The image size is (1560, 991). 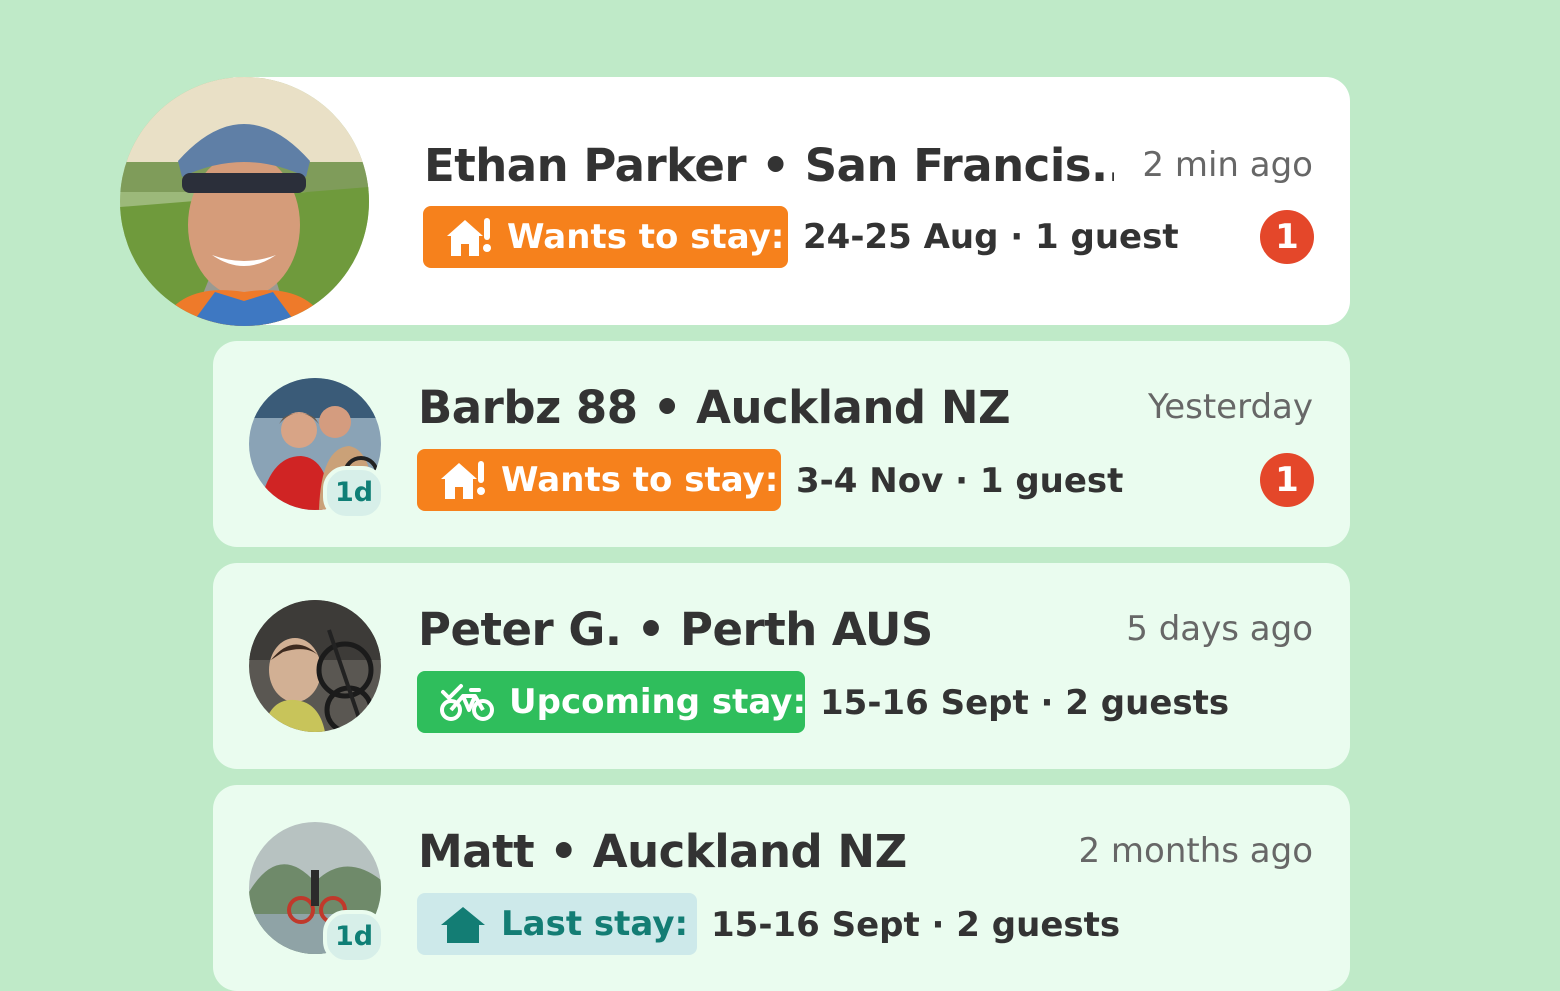 I want to click on status-badge: Last stay:, so click(x=557, y=924).